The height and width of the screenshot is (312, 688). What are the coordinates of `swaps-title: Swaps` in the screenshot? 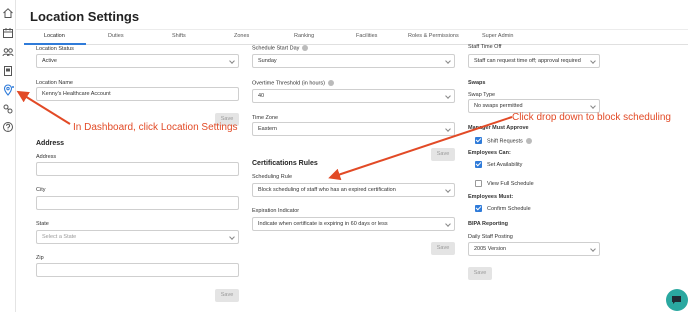 It's located at (477, 83).